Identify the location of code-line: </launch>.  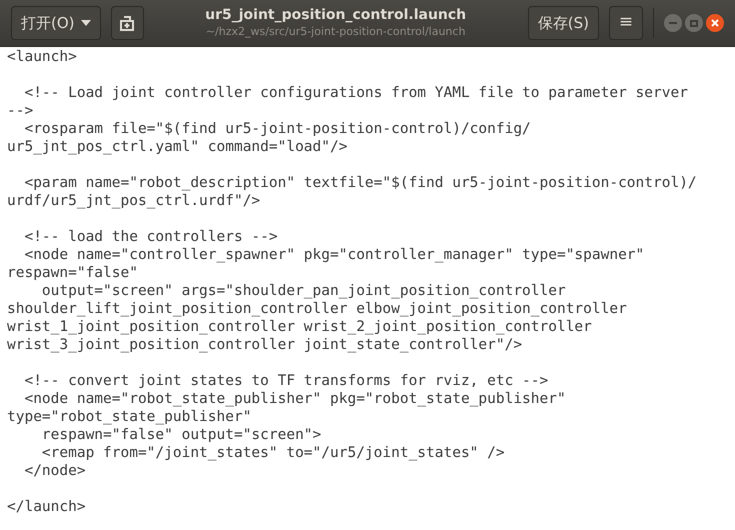
(46, 507).